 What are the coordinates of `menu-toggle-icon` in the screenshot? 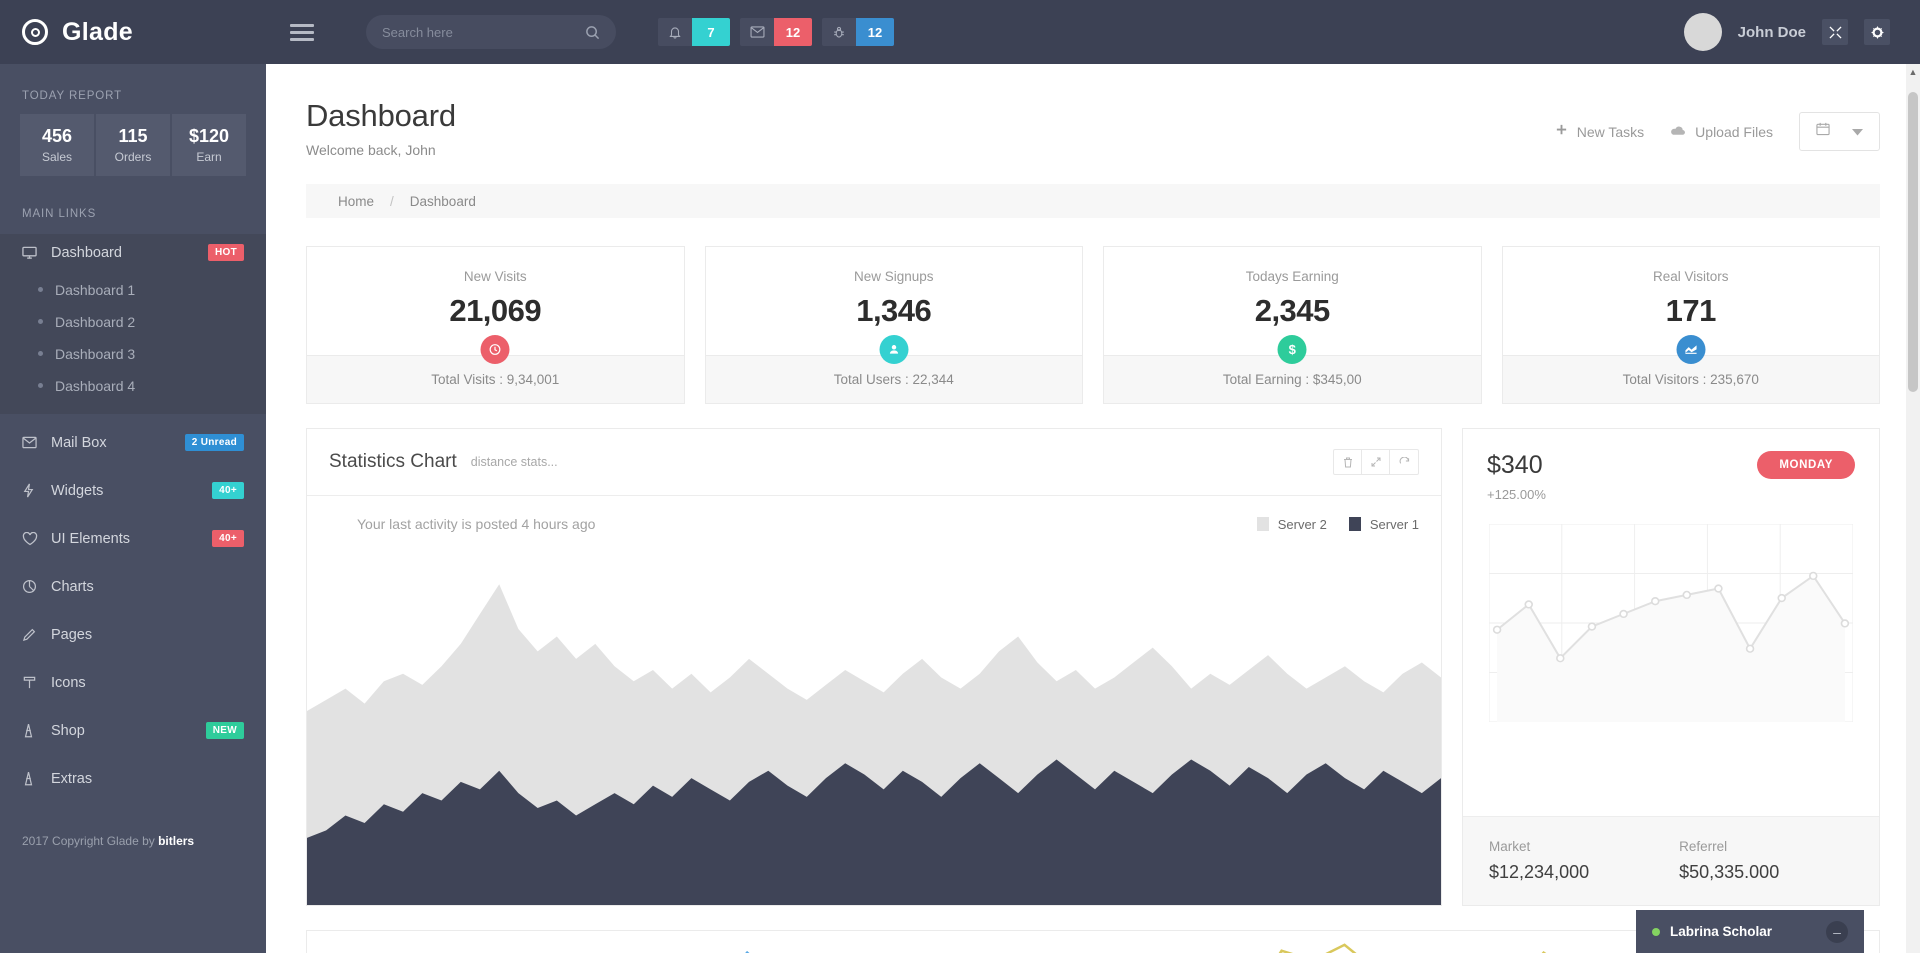 It's located at (304, 32).